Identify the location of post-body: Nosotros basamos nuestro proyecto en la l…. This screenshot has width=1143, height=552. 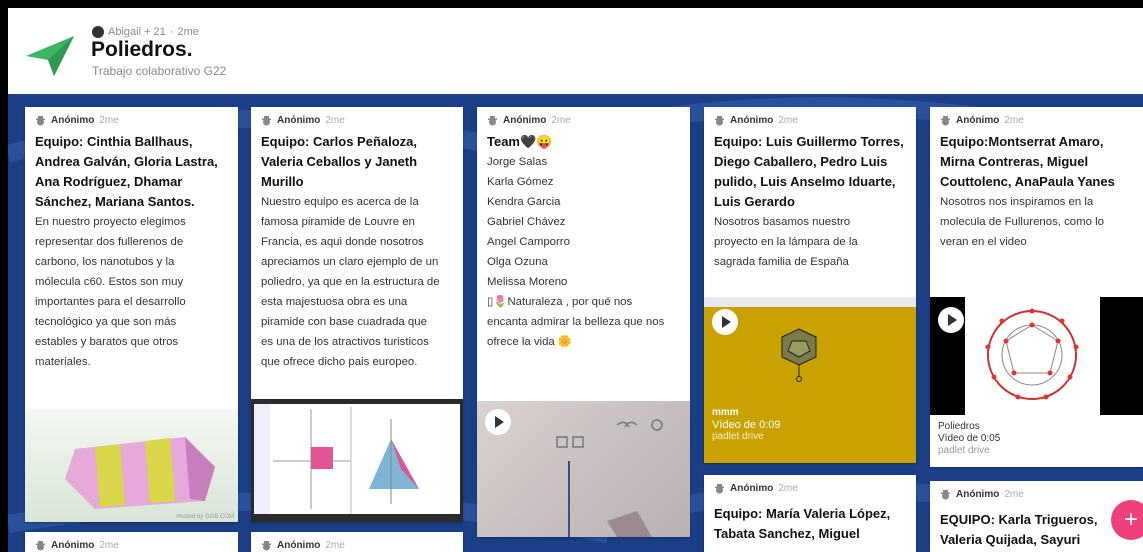
(786, 242).